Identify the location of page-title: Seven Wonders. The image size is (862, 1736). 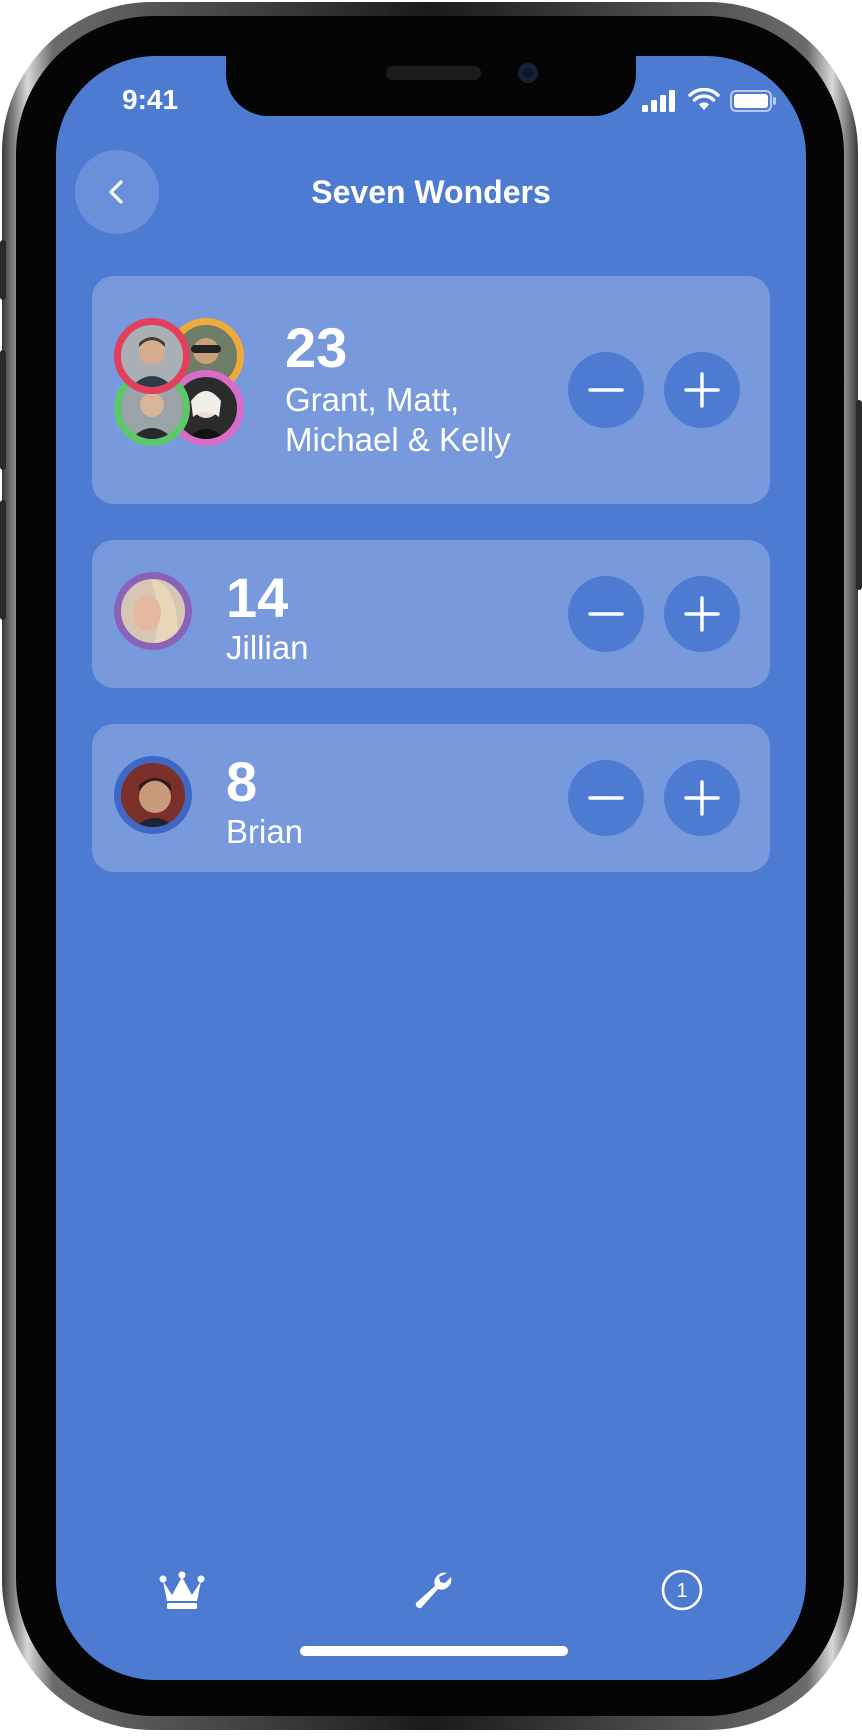
(431, 192).